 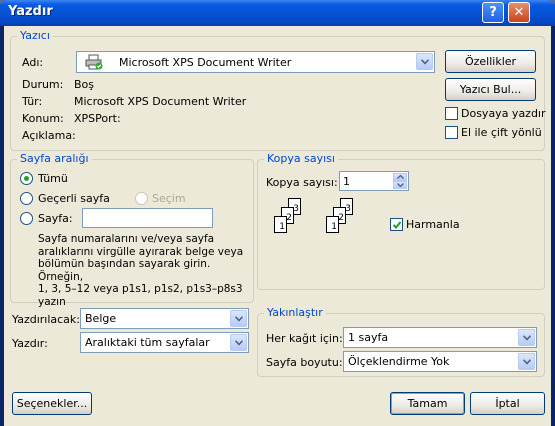 What do you see at coordinates (140, 289) in the screenshot?
I see `help-line: 1, 3, 5–12 veya p1s1, p1s2, p1s3–p8s3` at bounding box center [140, 289].